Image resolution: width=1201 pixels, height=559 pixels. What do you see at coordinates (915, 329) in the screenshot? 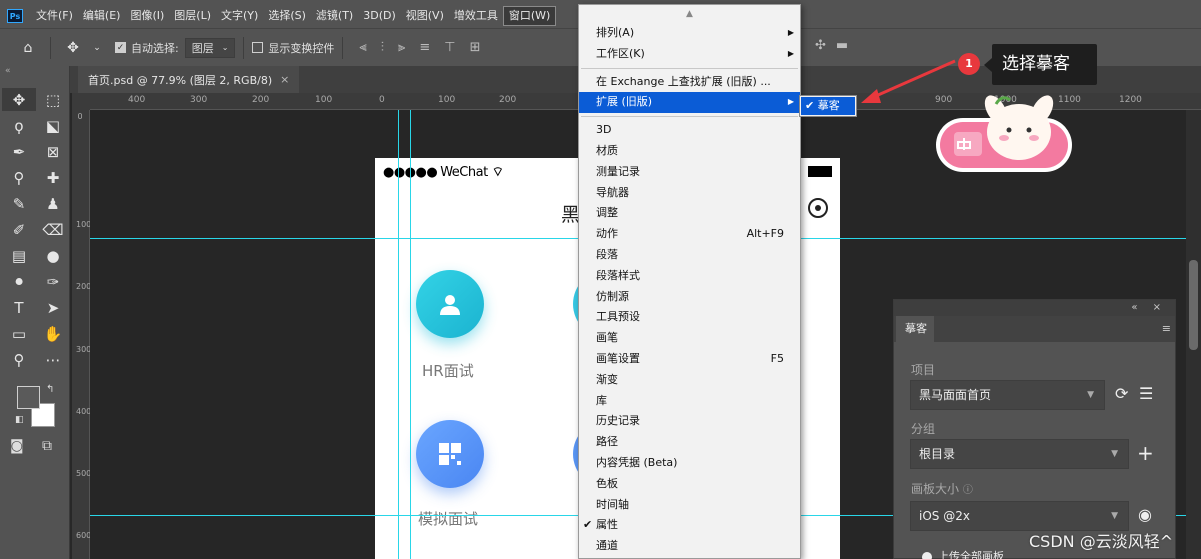
I see `panel-tab: 摹客` at bounding box center [915, 329].